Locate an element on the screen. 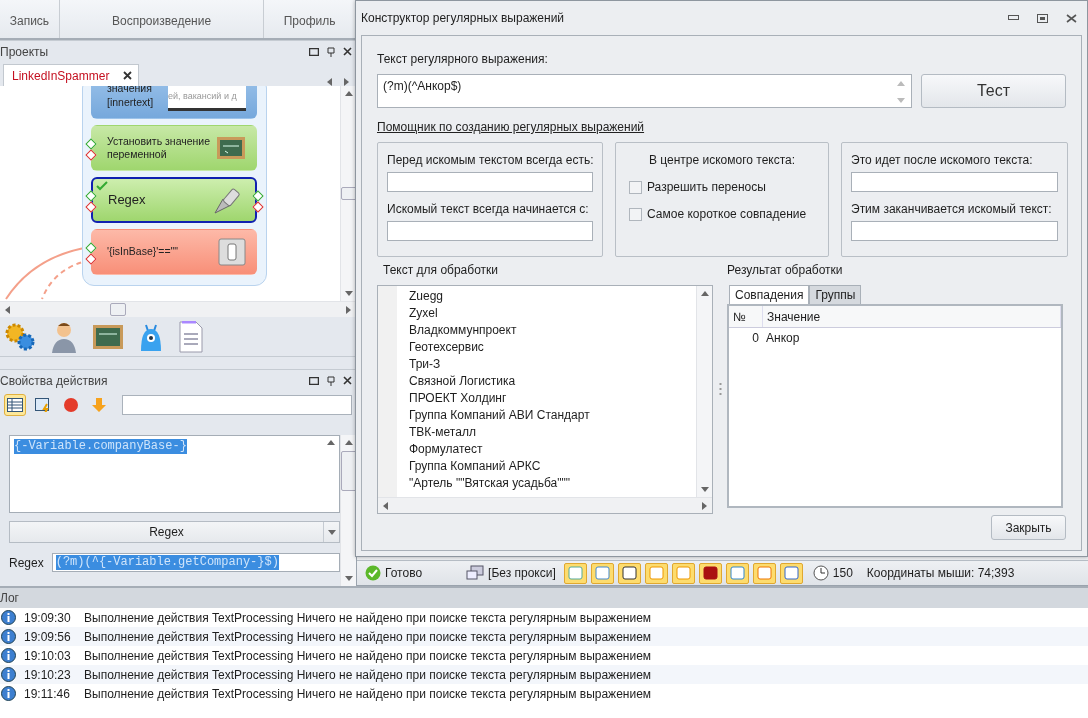 The width and height of the screenshot is (1088, 718). project-tab: LinkedInSpammer is located at coordinates (71, 75).